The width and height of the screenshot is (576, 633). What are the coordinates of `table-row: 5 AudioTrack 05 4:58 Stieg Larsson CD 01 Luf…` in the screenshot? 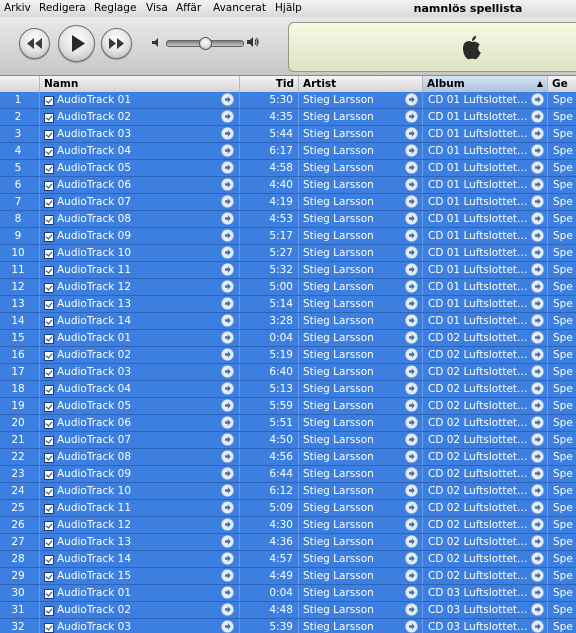 It's located at (288, 168).